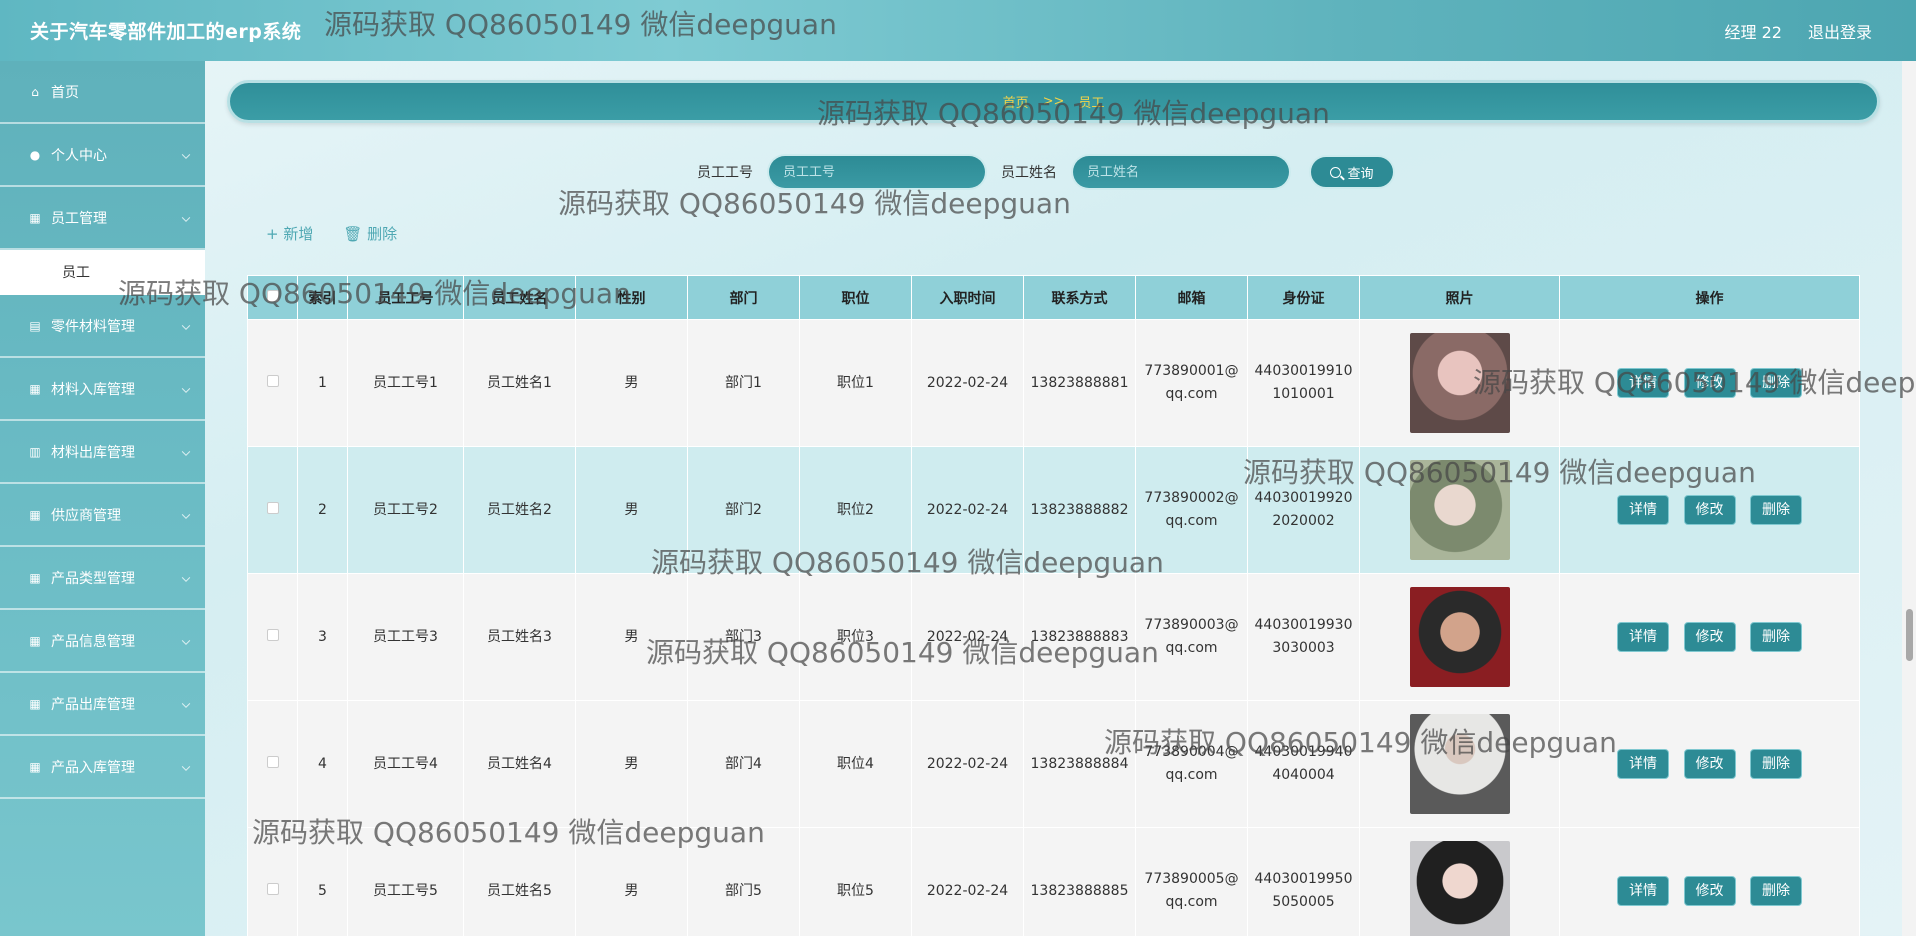 The height and width of the screenshot is (936, 1916). Describe the element at coordinates (35, 325) in the screenshot. I see `clipboard-icon: ▤` at that location.